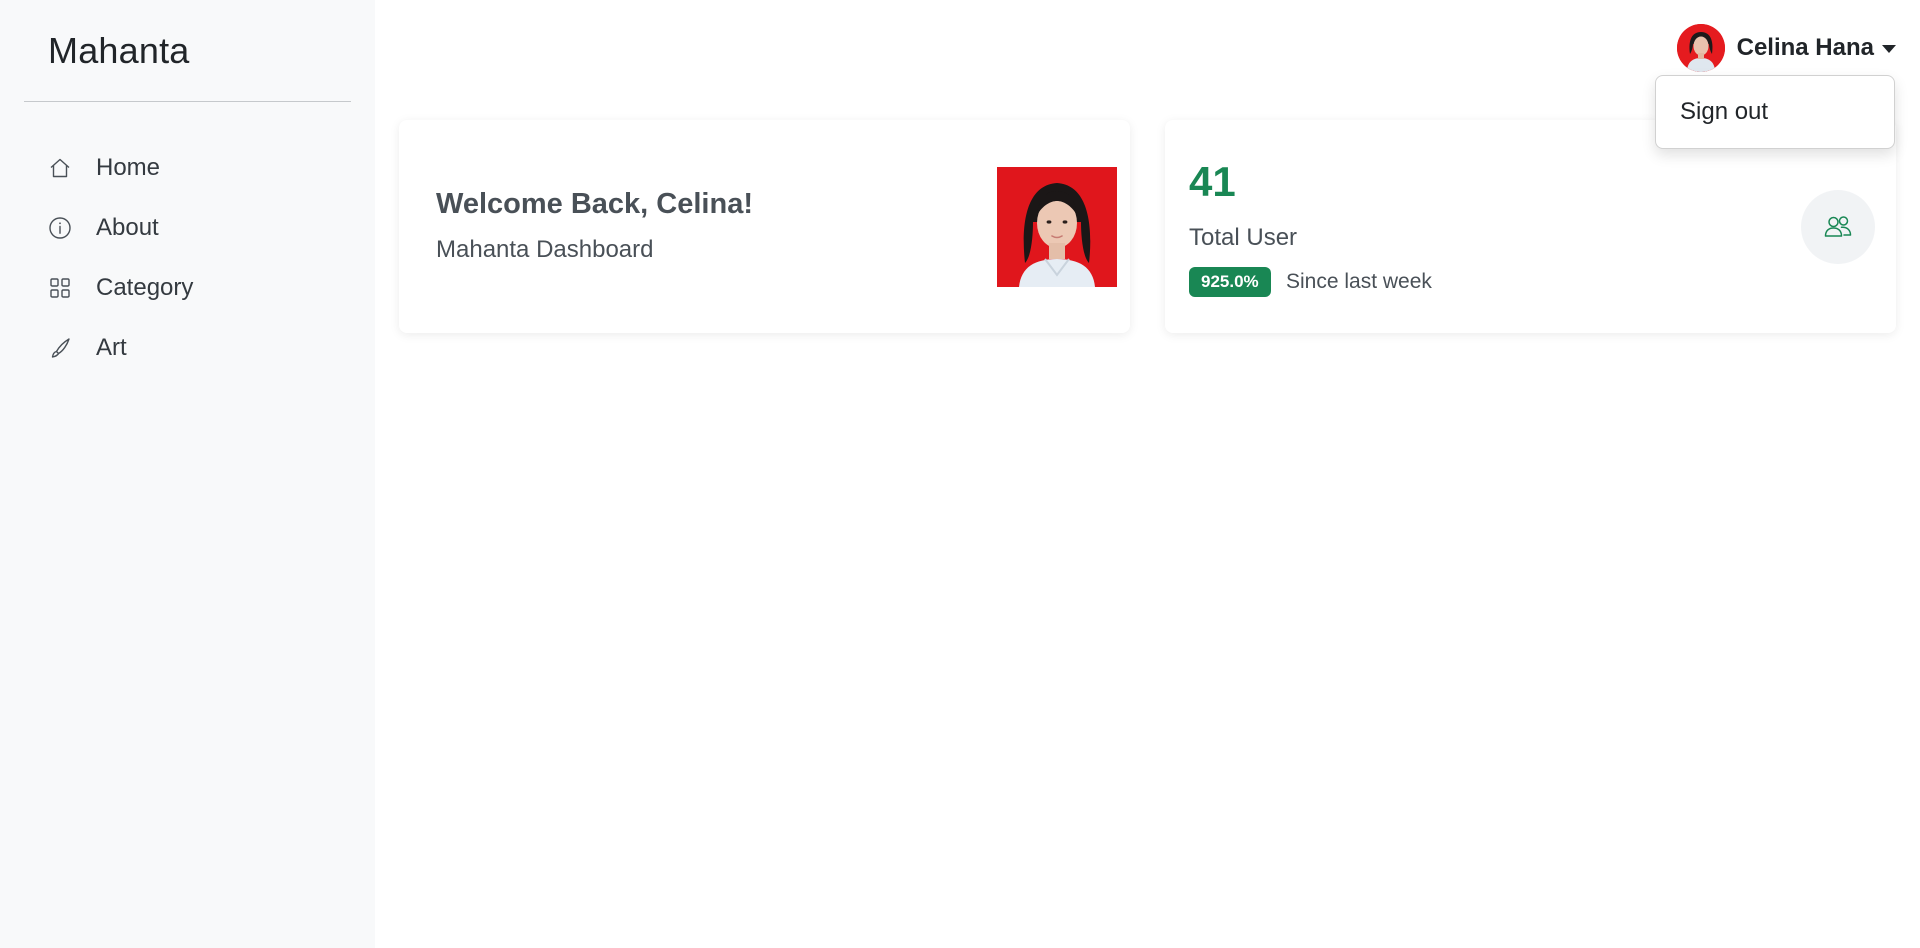  I want to click on welcome-card: Welcome Back, Celina! Mahanta Dashboard, so click(764, 226).